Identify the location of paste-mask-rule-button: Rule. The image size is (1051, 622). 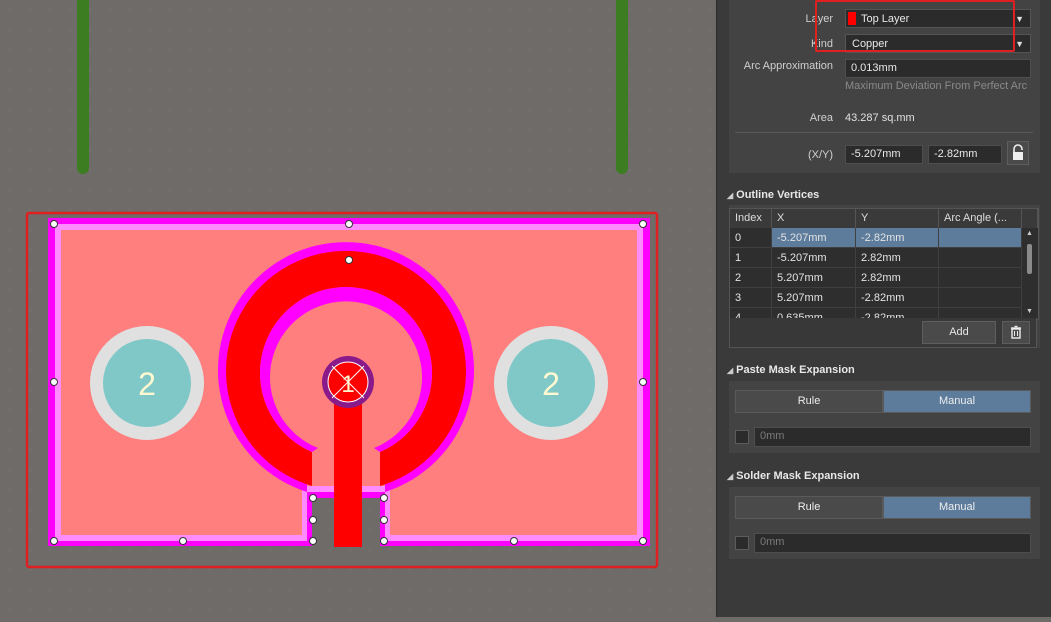
(809, 401).